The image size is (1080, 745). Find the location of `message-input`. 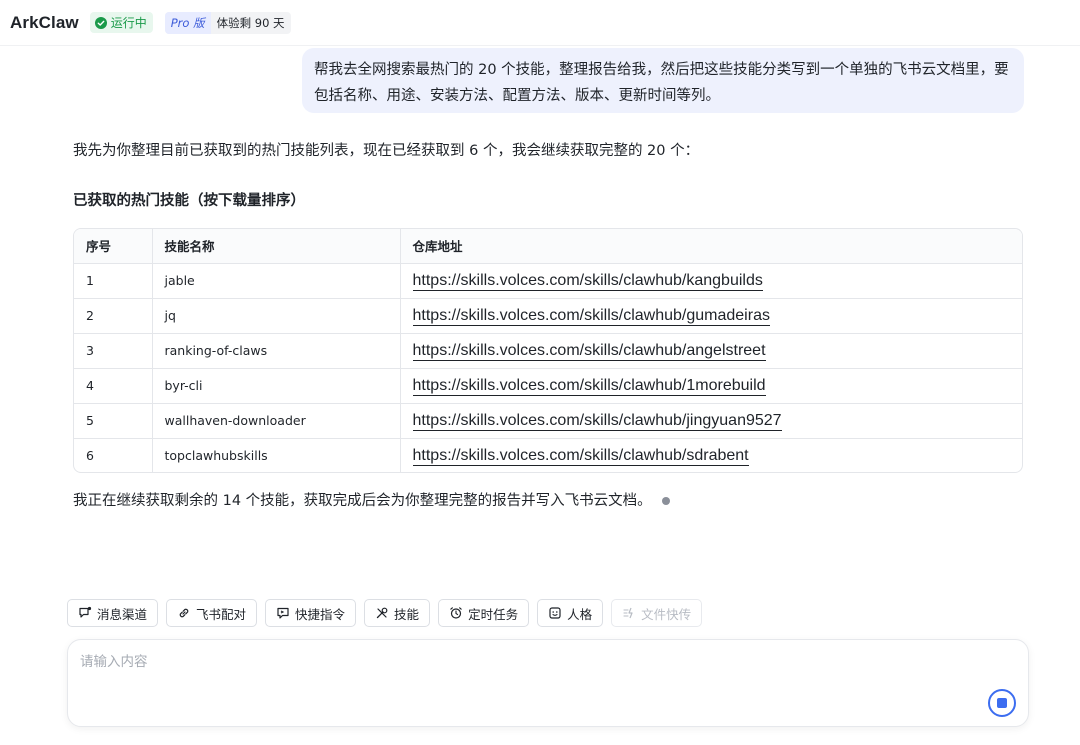

message-input is located at coordinates (520, 670).